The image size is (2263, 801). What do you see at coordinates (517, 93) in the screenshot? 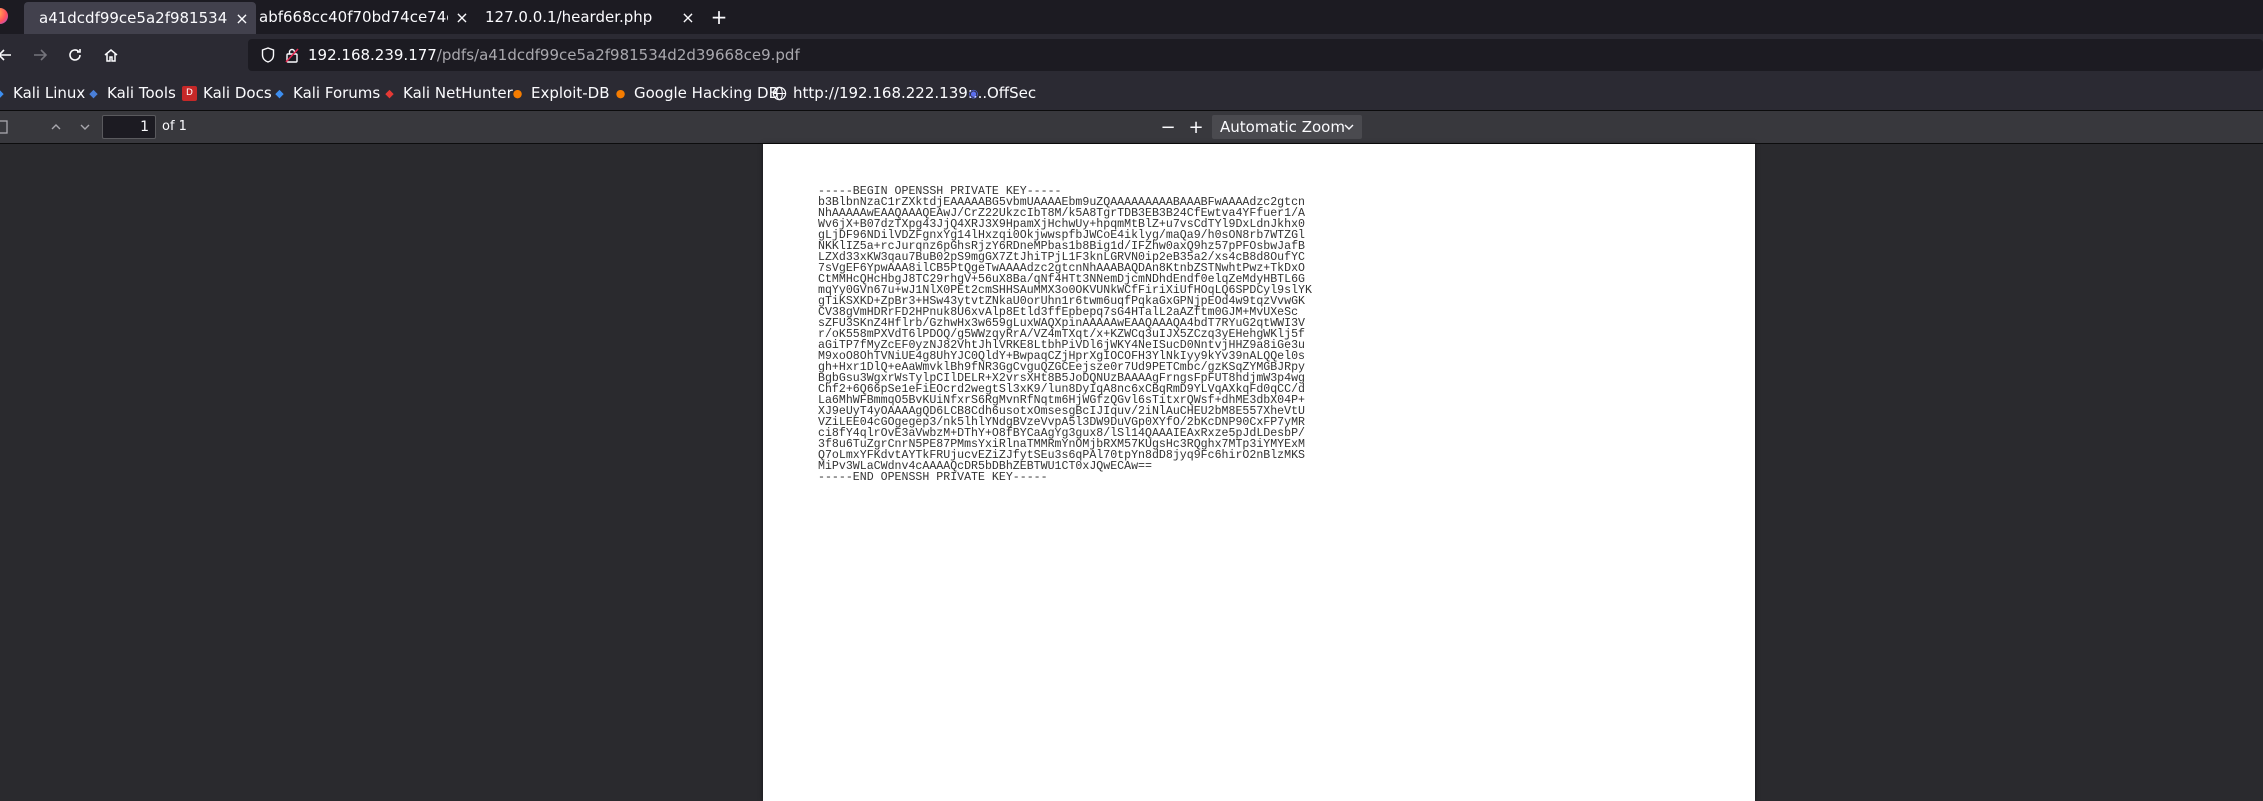
I see `exploit-db-icon: ●` at bounding box center [517, 93].